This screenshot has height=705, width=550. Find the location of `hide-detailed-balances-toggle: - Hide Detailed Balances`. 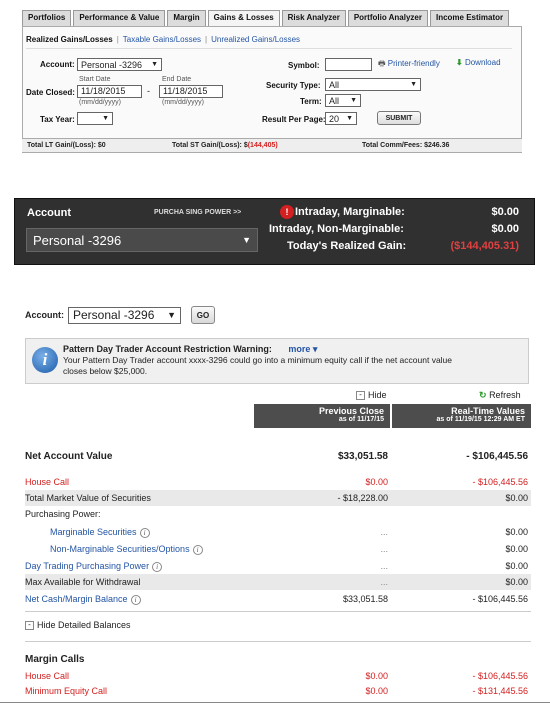

hide-detailed-balances-toggle: - Hide Detailed Balances is located at coordinates (78, 625).